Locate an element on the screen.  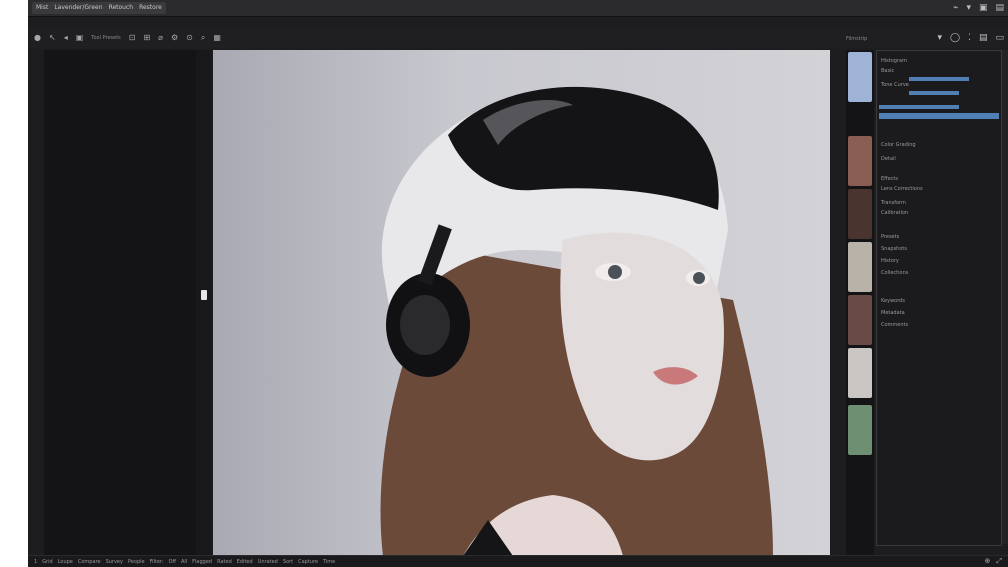
status-item: Off is located at coordinates (172, 562).